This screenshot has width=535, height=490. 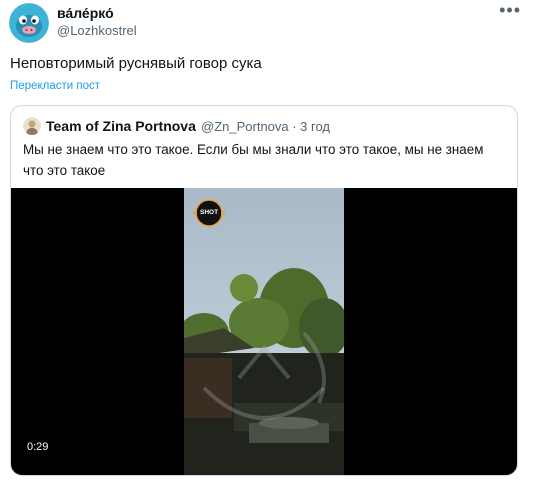 What do you see at coordinates (85, 13) in the screenshot?
I see `author-display-name: ва́ле́рко́` at bounding box center [85, 13].